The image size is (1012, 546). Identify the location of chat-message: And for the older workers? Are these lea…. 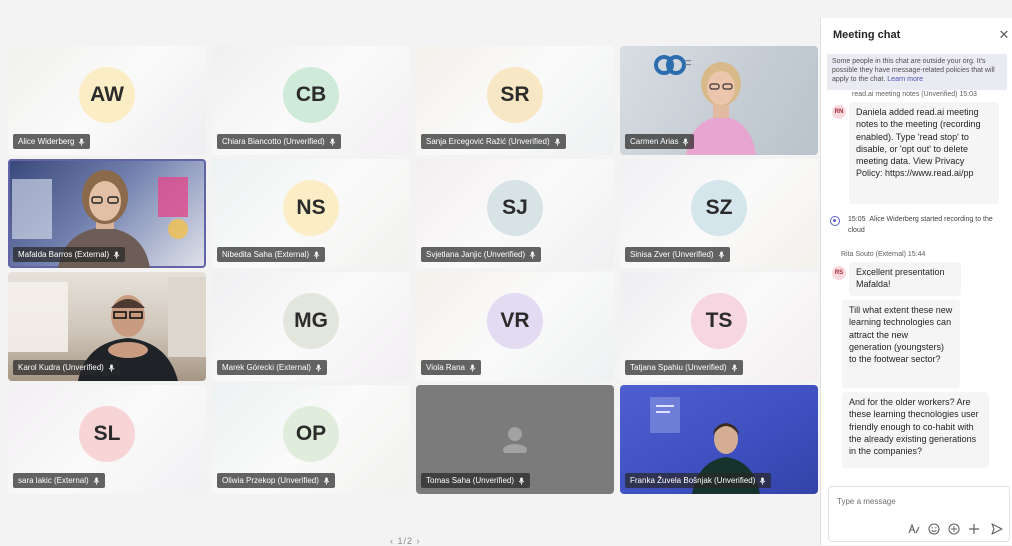
(915, 430).